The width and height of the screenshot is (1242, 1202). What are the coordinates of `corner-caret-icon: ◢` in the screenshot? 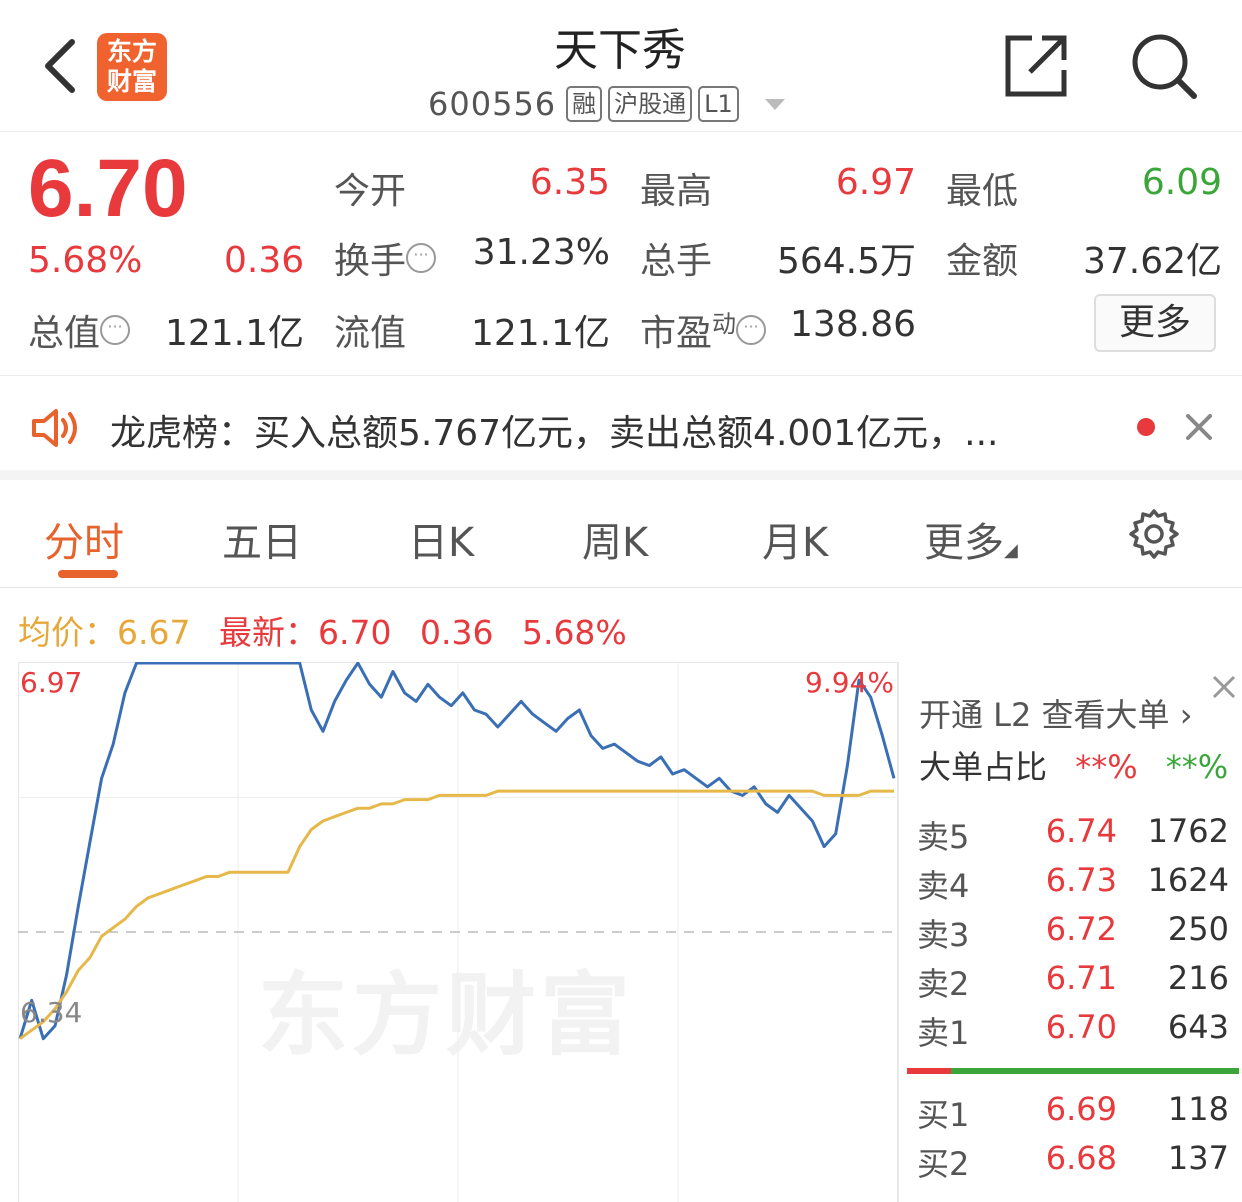 It's located at (1011, 550).